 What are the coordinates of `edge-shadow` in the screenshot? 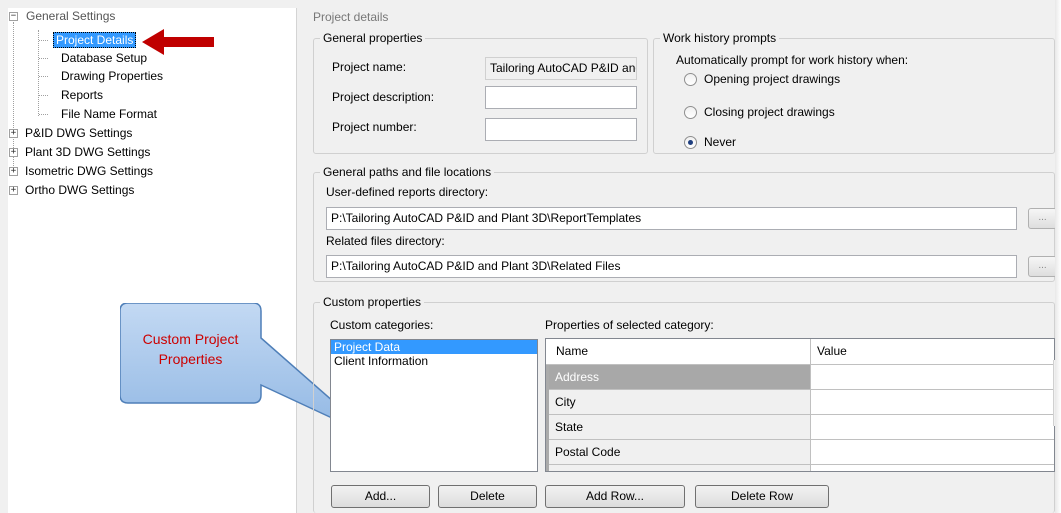 It's located at (1058, 256).